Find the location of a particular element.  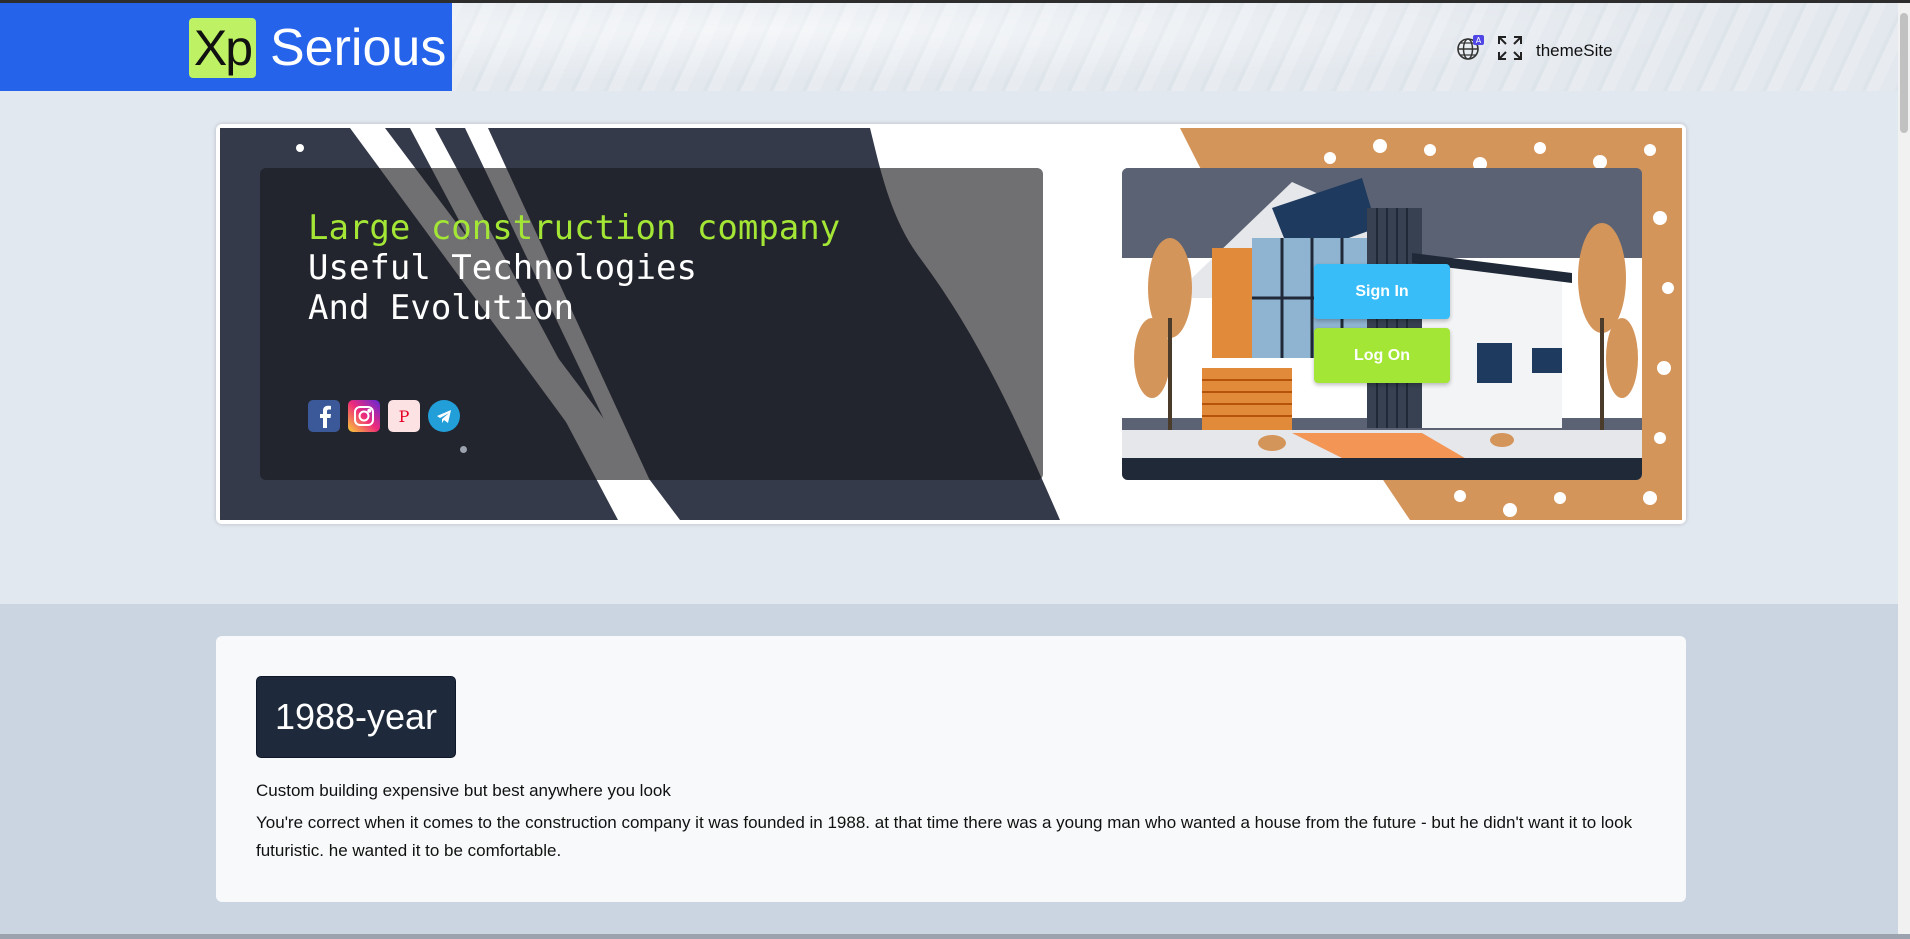

sign-in-button: Sign In is located at coordinates (1382, 291).